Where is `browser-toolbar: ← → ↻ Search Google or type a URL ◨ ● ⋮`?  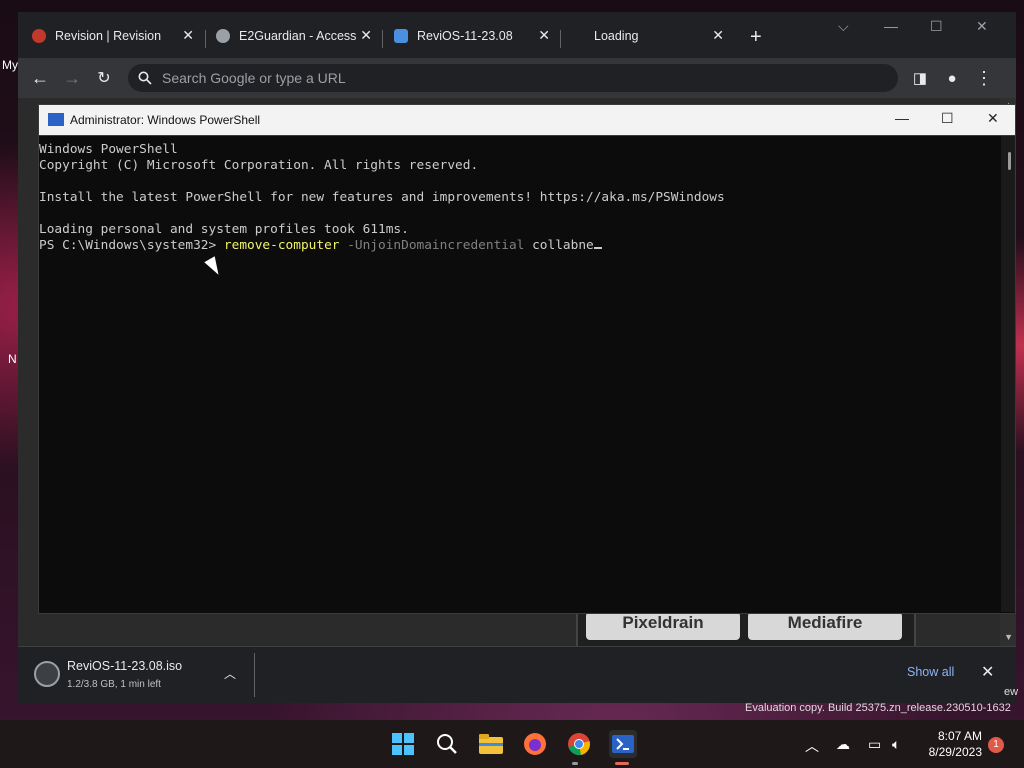 browser-toolbar: ← → ↻ Search Google or type a URL ◨ ● ⋮ is located at coordinates (517, 78).